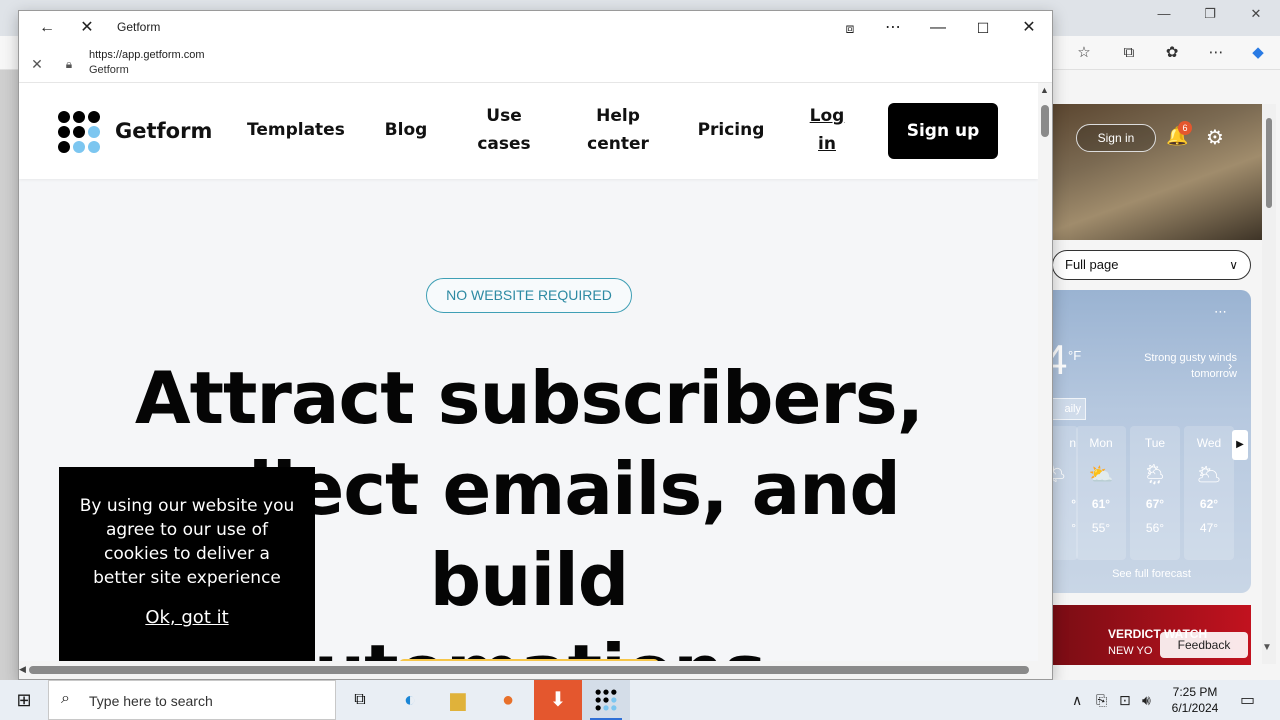 Image resolution: width=1280 pixels, height=720 pixels. Describe the element at coordinates (147, 55) in the screenshot. I see `popup-url: https://app.getform.com` at that location.